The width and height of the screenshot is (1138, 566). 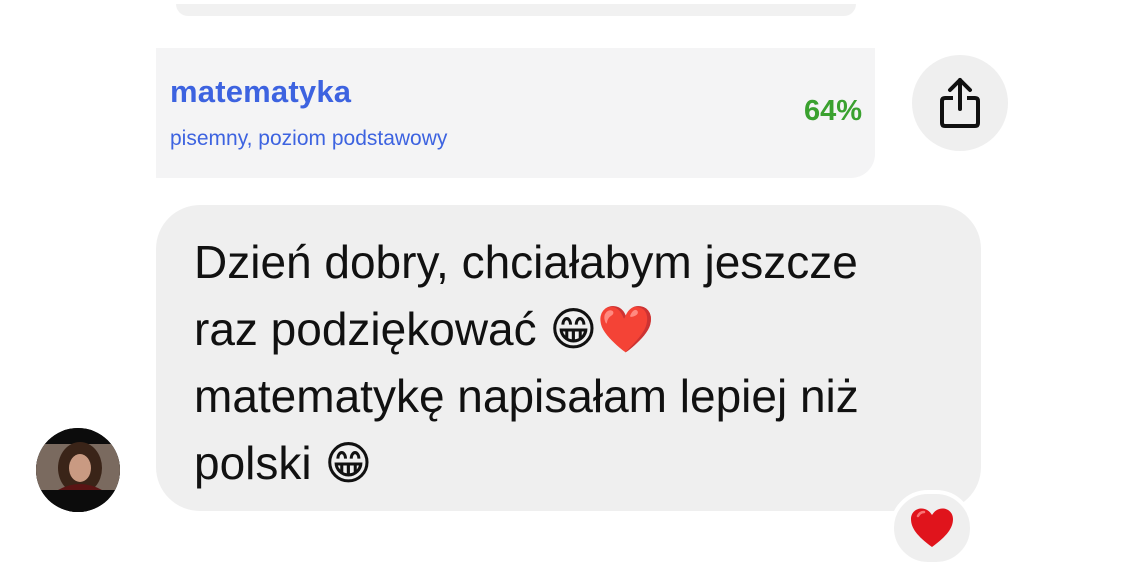 I want to click on reaction-badge, so click(x=932, y=528).